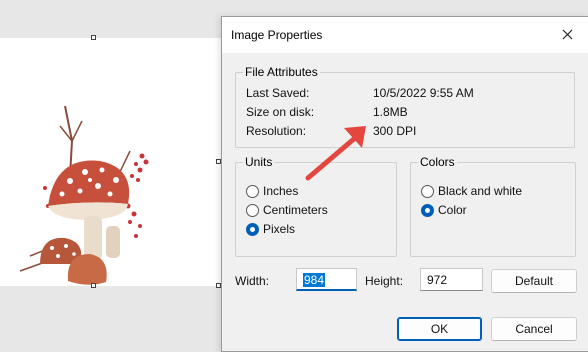 The width and height of the screenshot is (588, 352). I want to click on cancel-button-label: Cancel, so click(534, 329).